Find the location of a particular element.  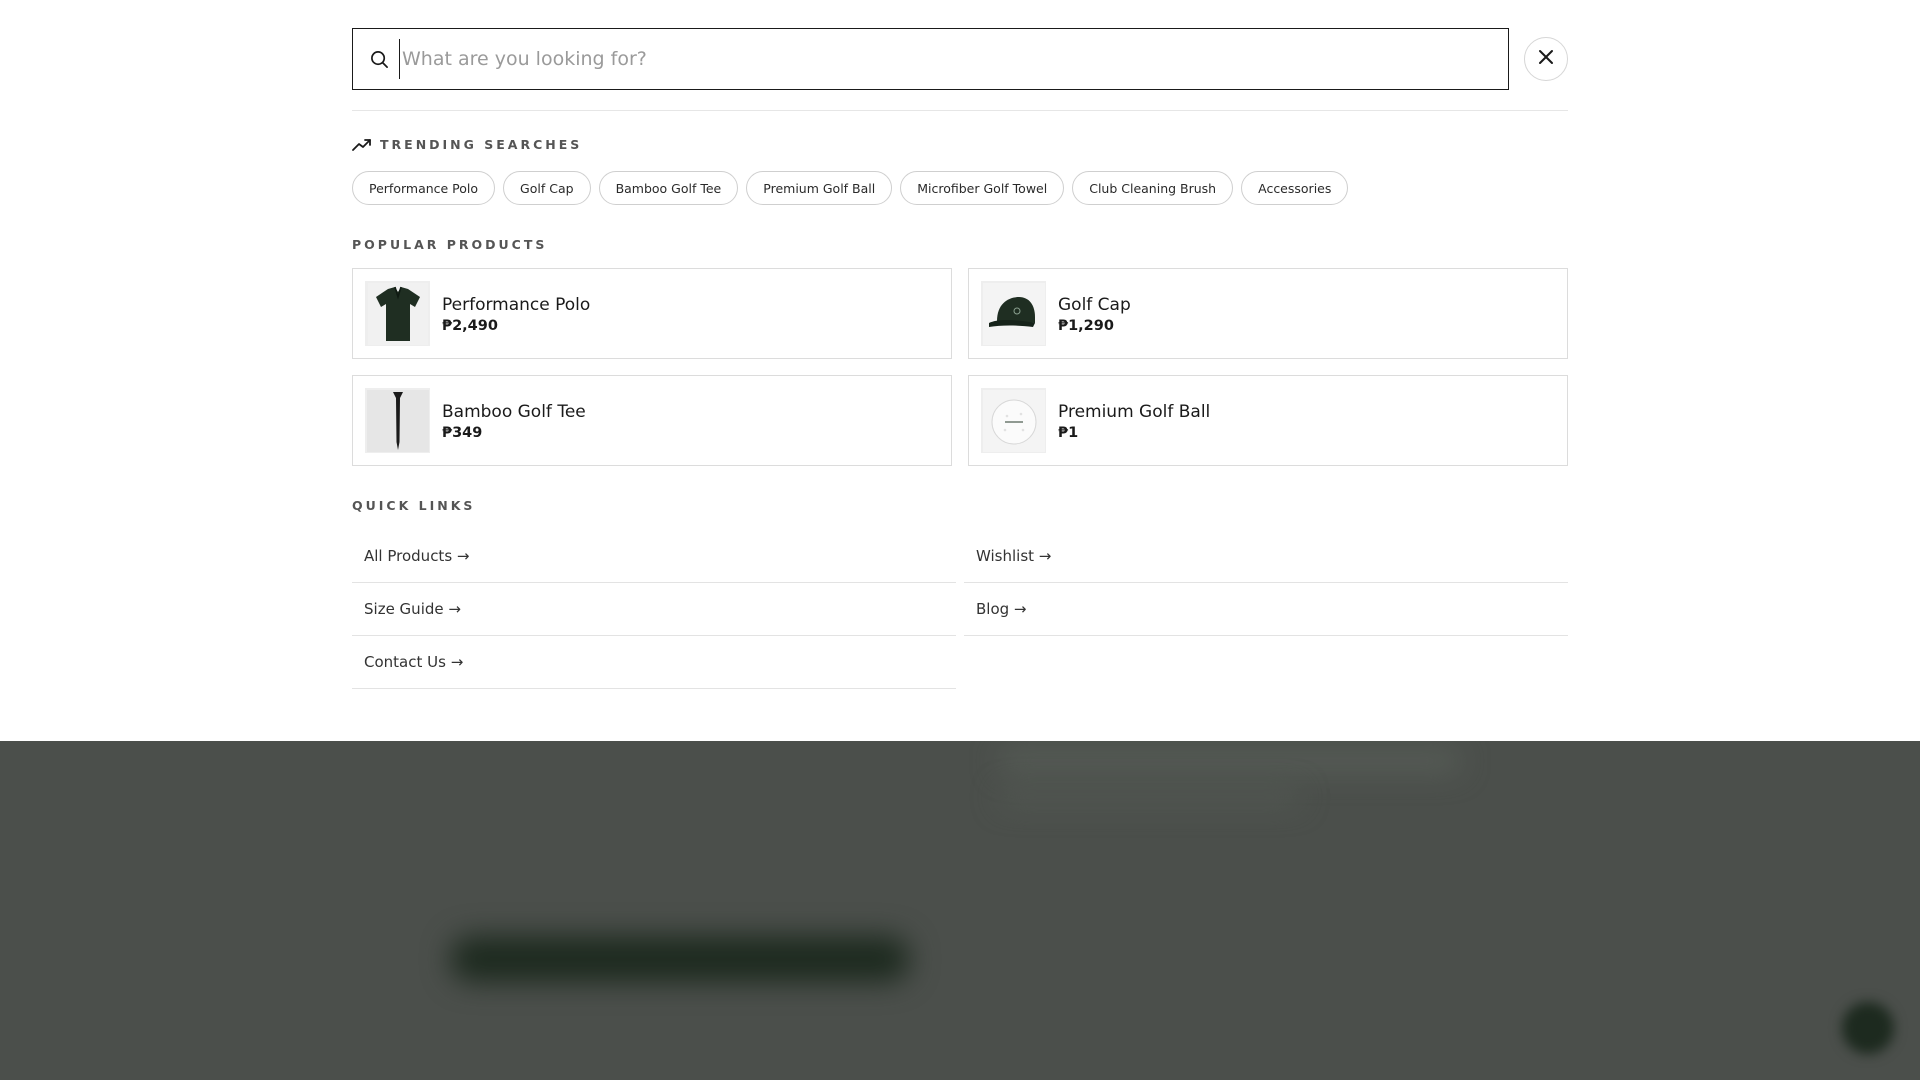

search-row is located at coordinates (960, 59).